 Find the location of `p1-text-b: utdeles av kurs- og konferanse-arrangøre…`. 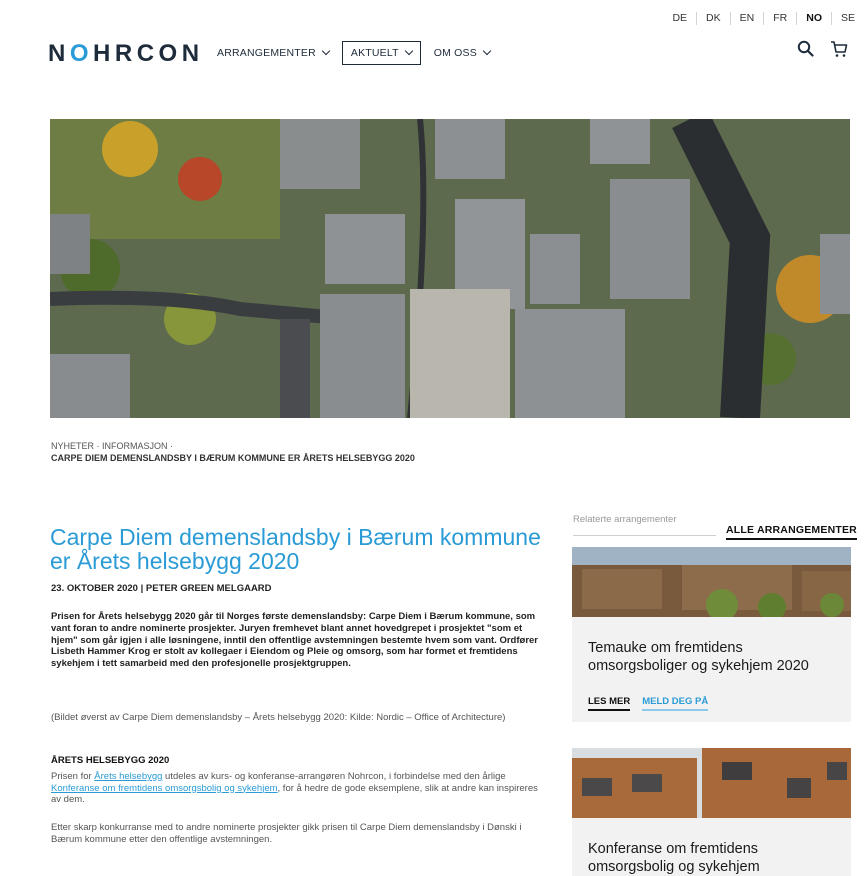

p1-text-b: utdeles av kurs- og konferanse-arrangøre… is located at coordinates (334, 776).